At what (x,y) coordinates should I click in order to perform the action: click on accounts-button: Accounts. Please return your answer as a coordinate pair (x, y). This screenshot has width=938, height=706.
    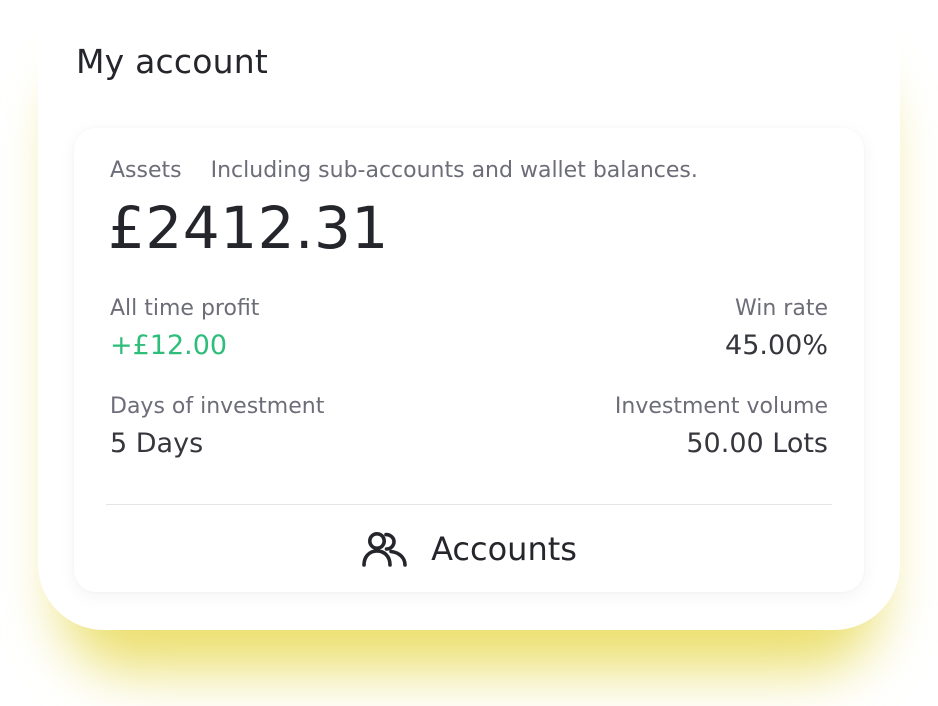
    Looking at the image, I should click on (469, 549).